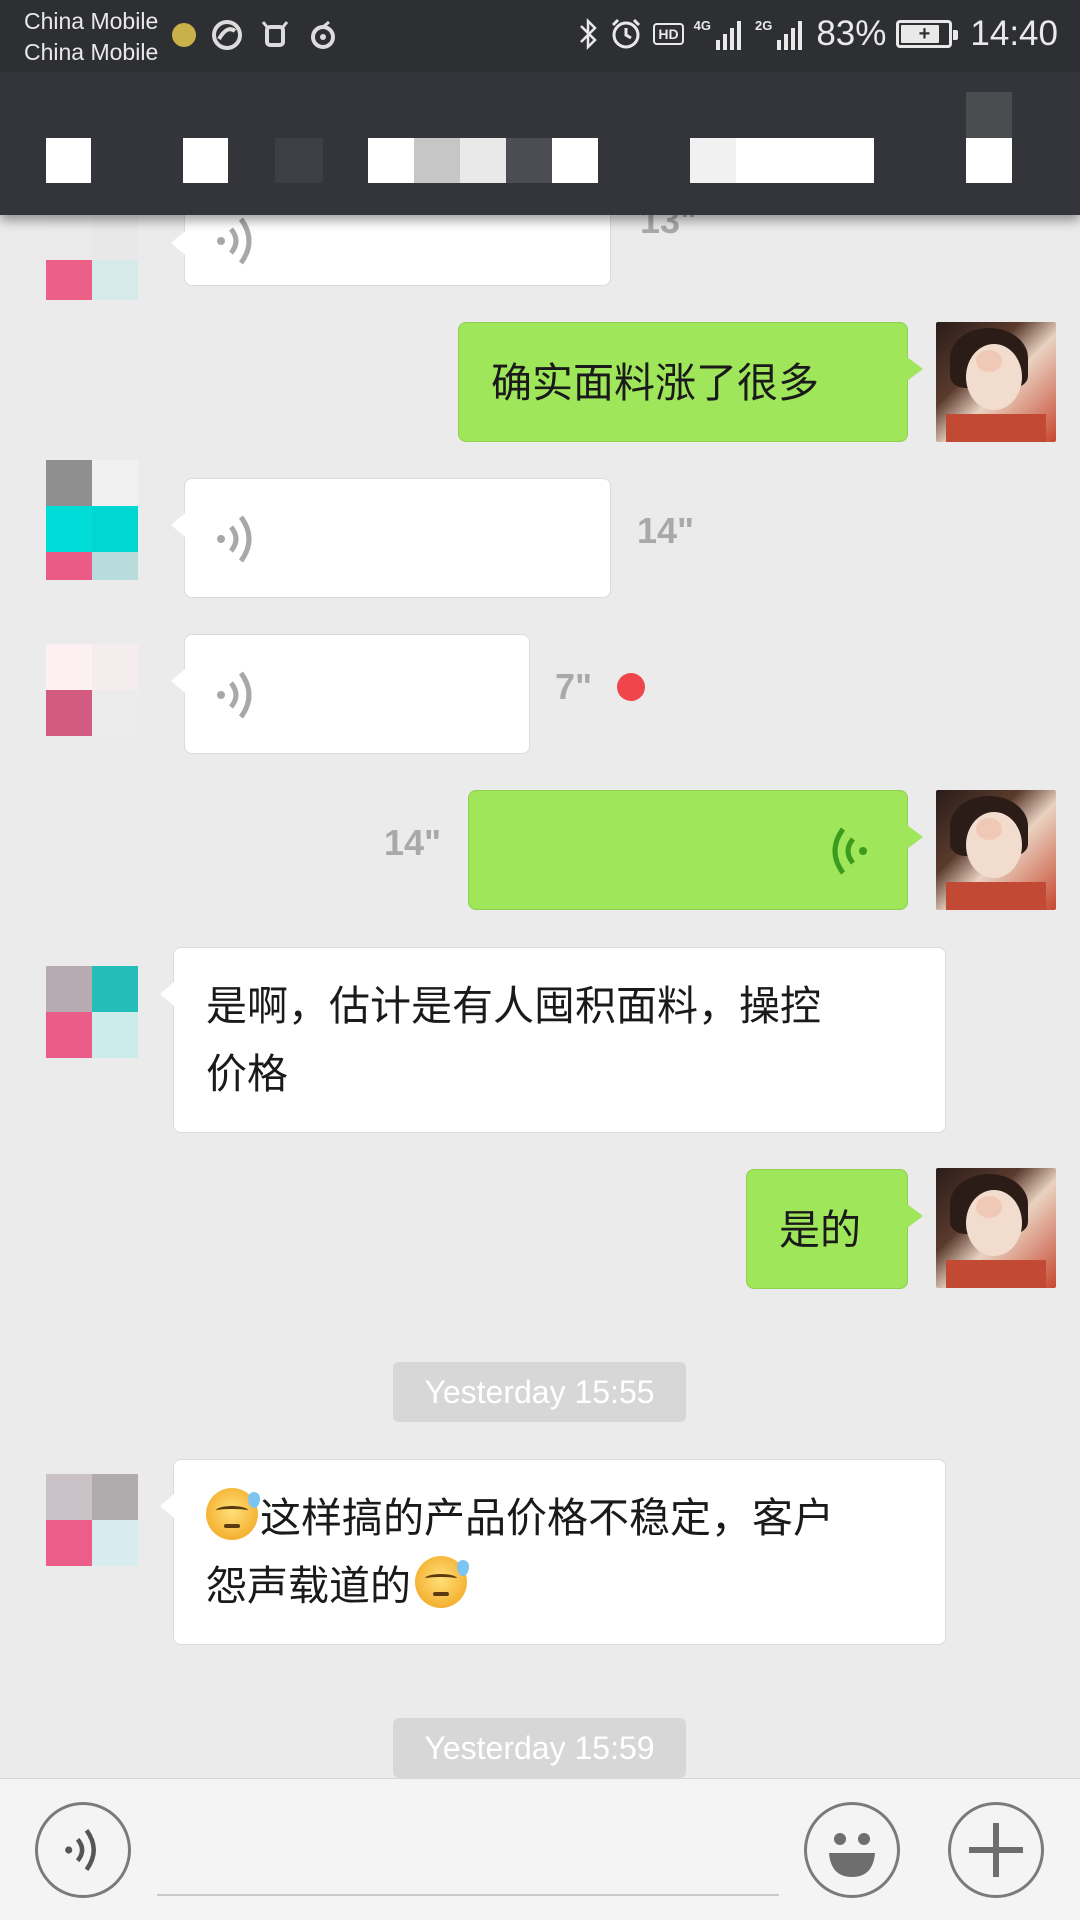 Image resolution: width=1080 pixels, height=1920 pixels. What do you see at coordinates (559, 1586) in the screenshot?
I see `message-text-line: 怨声载道的` at bounding box center [559, 1586].